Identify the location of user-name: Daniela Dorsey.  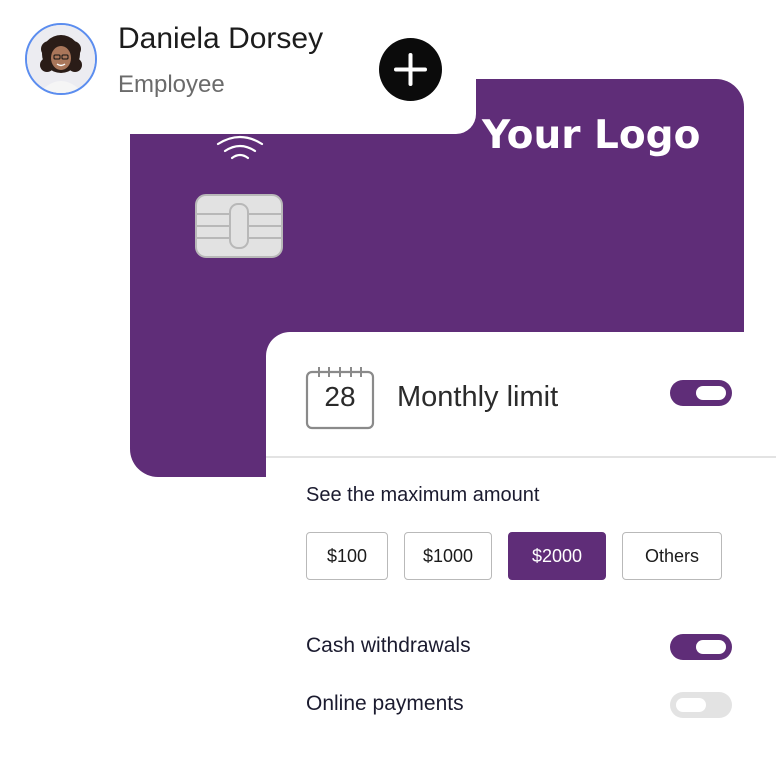
(221, 38).